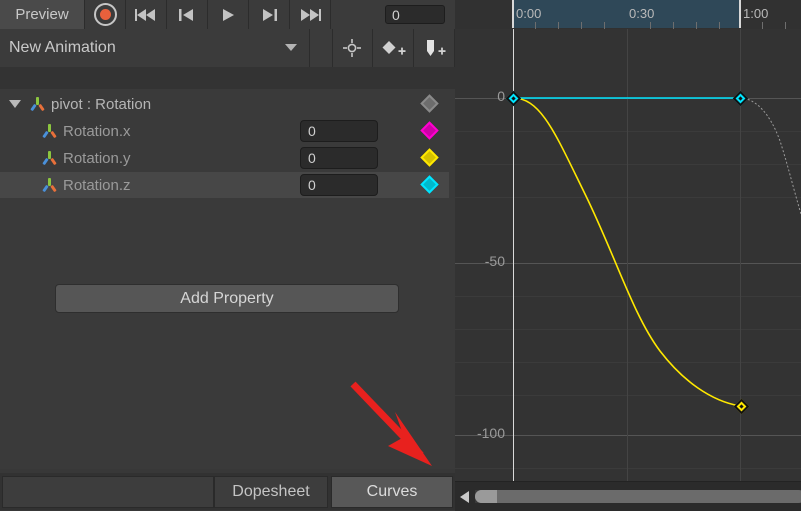  What do you see at coordinates (224, 158) in the screenshot?
I see `property-row-rotation-y: Rotation.y 0` at bounding box center [224, 158].